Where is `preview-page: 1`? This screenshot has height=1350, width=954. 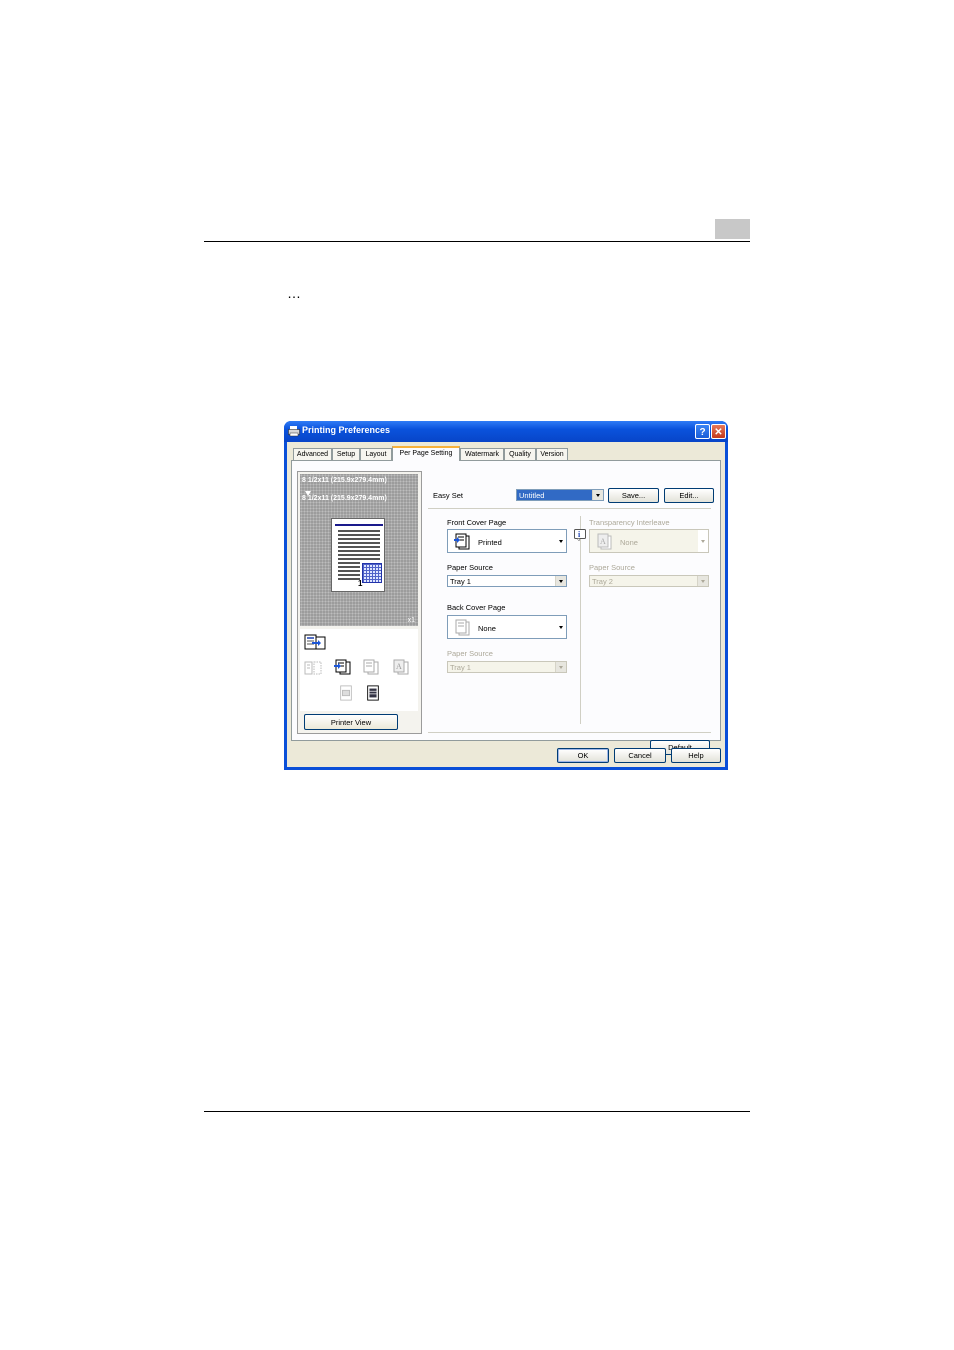 preview-page: 1 is located at coordinates (358, 555).